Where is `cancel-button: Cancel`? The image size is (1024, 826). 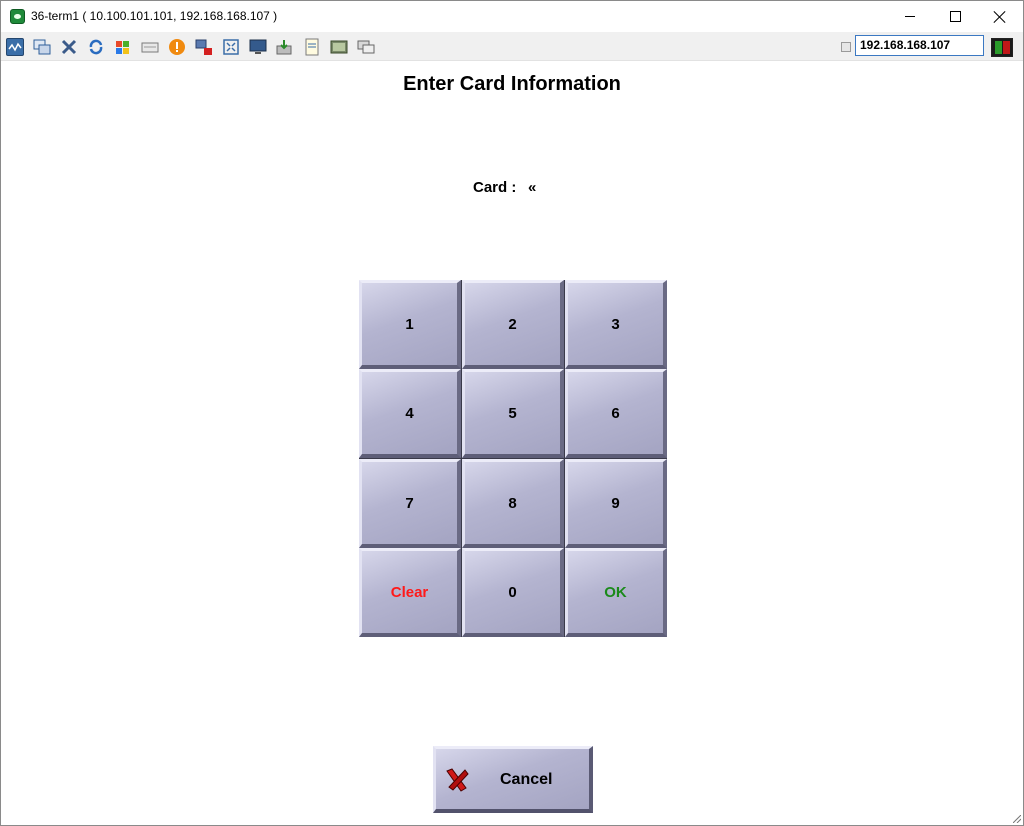
cancel-button: Cancel is located at coordinates (513, 779).